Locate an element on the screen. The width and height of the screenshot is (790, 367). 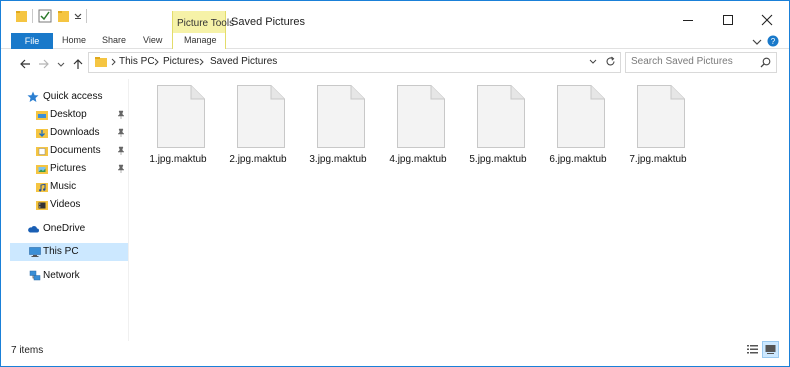
nav-pictures: Pictures is located at coordinates (69, 169).